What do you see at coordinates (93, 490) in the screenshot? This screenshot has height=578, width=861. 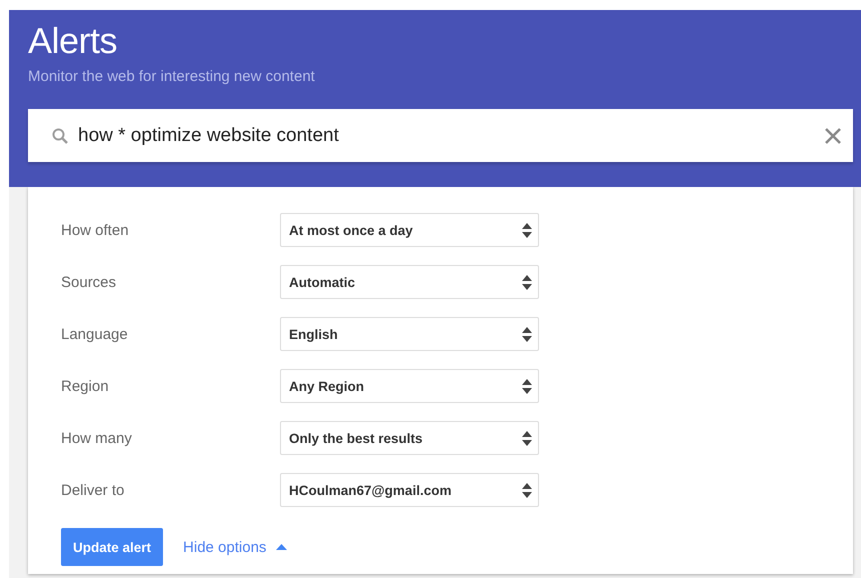 I see `option-label: Deliver to` at bounding box center [93, 490].